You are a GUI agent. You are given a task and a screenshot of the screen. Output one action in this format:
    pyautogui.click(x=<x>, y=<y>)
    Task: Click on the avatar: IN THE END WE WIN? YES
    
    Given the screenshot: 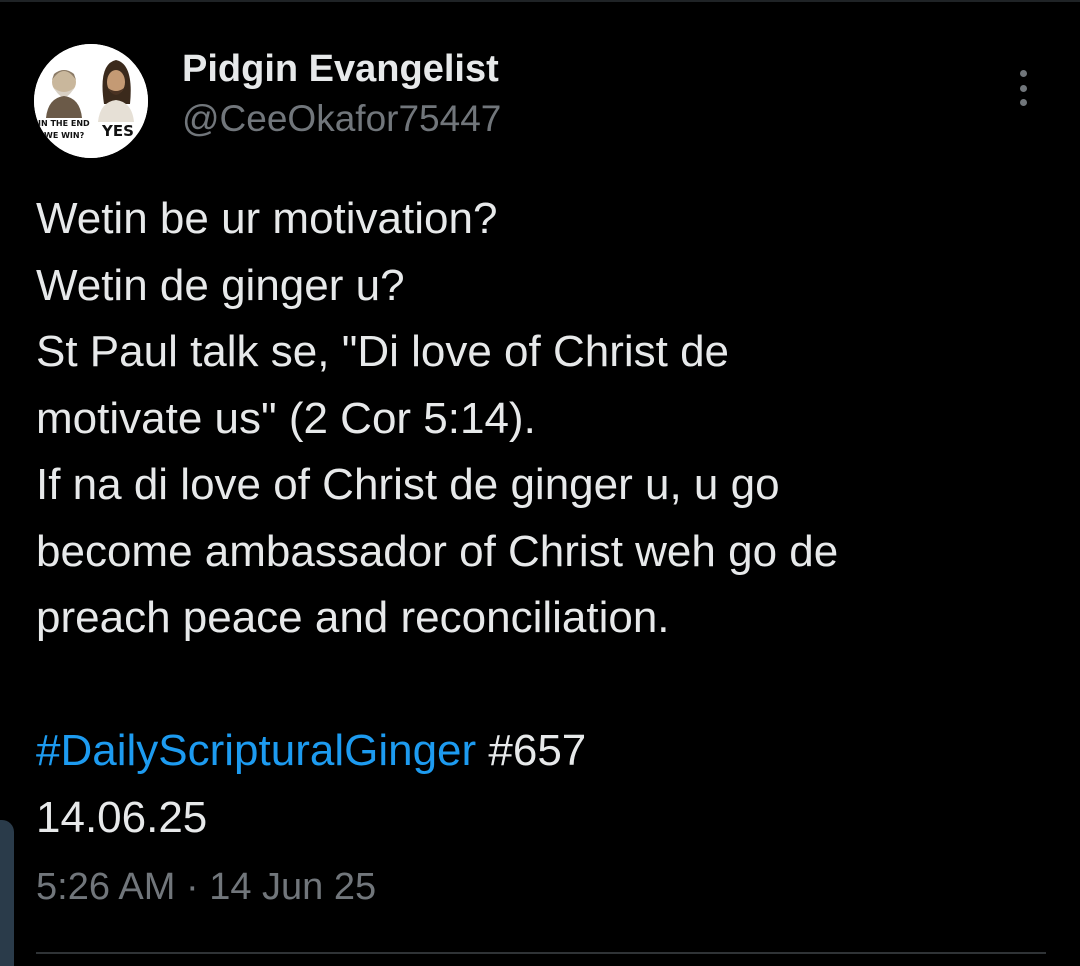 What is the action you would take?
    pyautogui.click(x=91, y=101)
    